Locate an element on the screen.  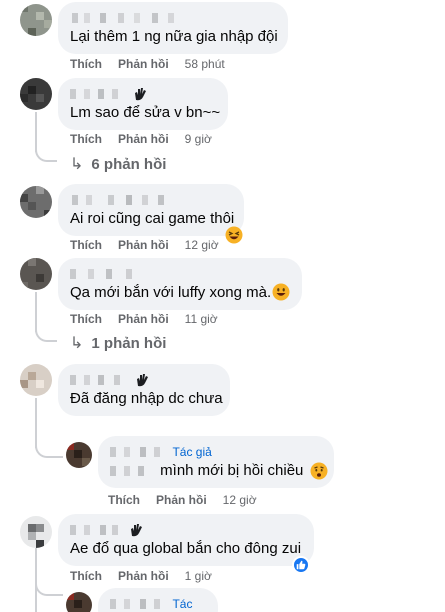
thumbs-up-icon is located at coordinates (301, 565).